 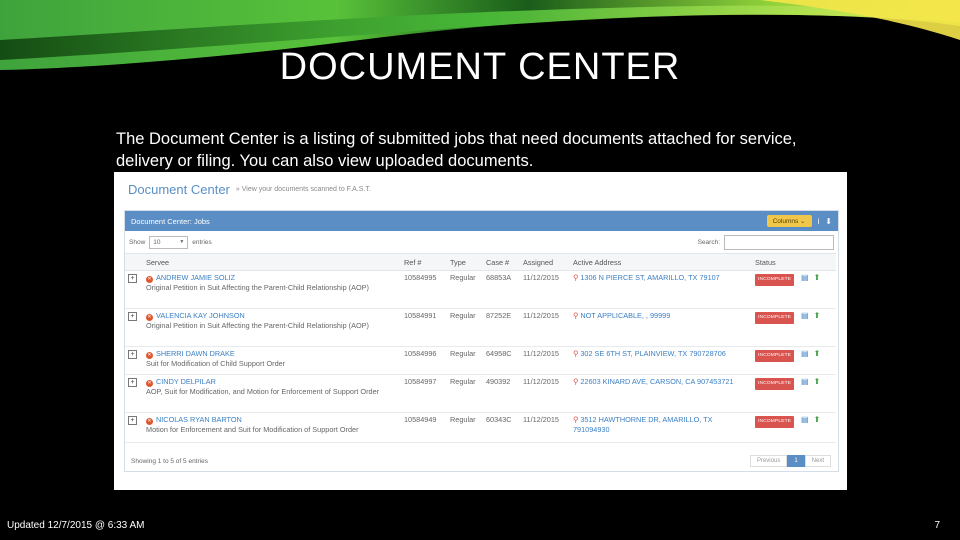 What do you see at coordinates (186, 381) in the screenshot?
I see `servee-name-link: CINDY DELPILAR` at bounding box center [186, 381].